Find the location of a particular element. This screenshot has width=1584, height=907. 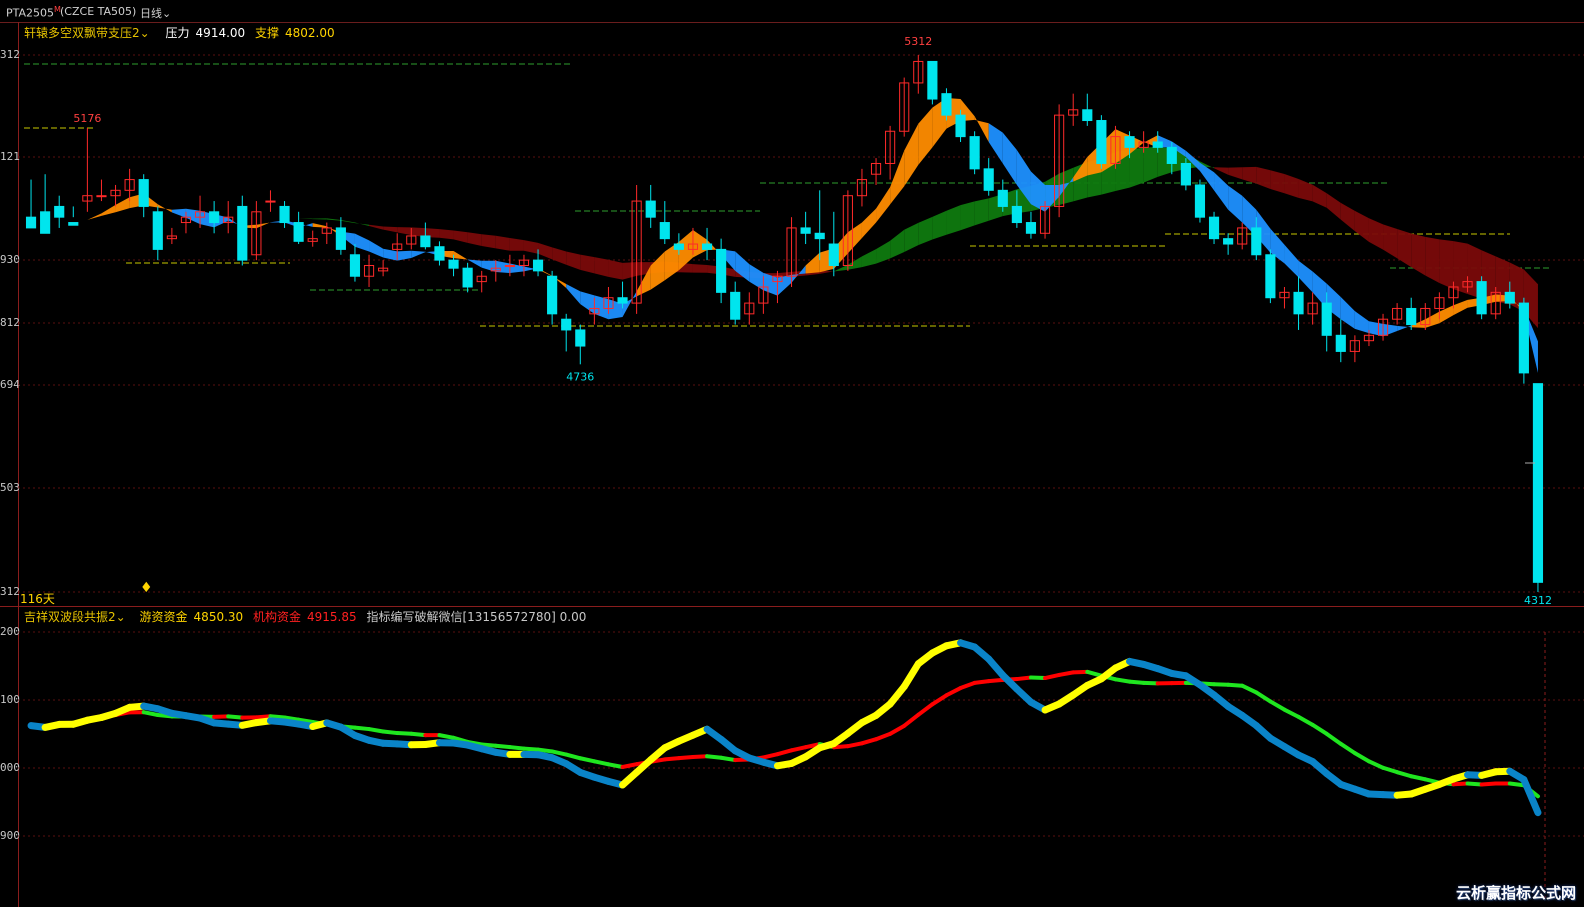

high-label: 5312 is located at coordinates (918, 41).